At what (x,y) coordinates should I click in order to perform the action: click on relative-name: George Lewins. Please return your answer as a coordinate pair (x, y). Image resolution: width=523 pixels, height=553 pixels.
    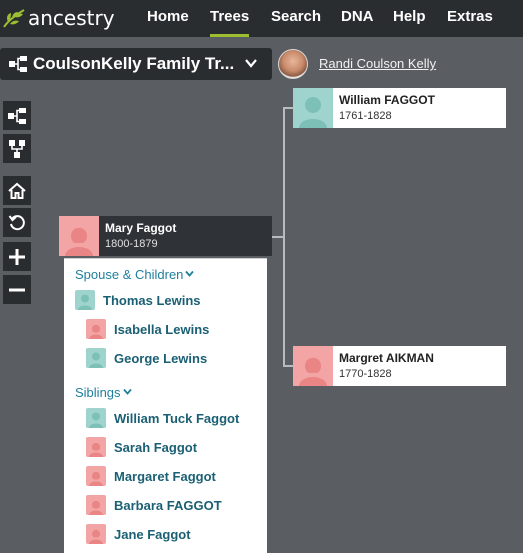
    Looking at the image, I should click on (161, 358).